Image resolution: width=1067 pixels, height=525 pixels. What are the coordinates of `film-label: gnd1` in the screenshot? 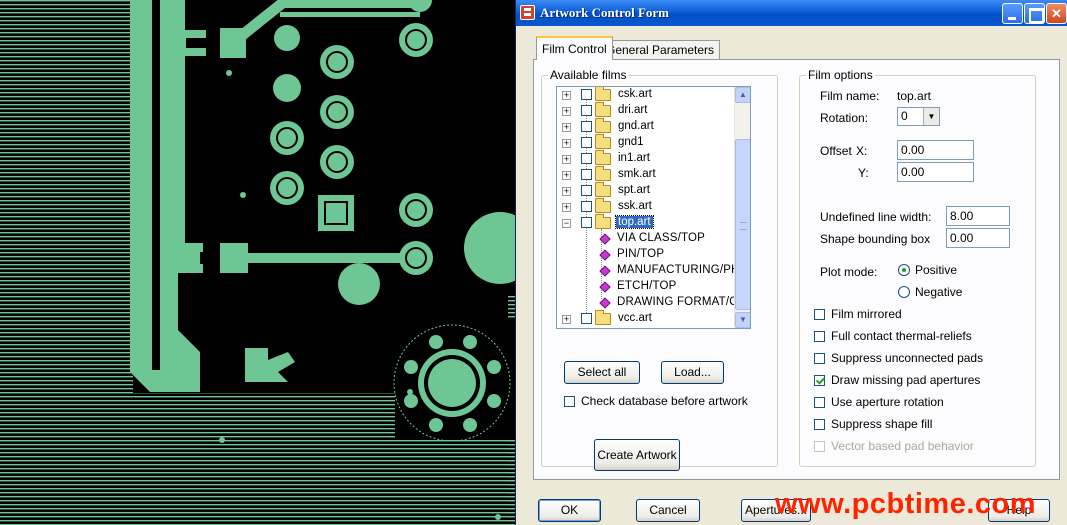 It's located at (631, 142).